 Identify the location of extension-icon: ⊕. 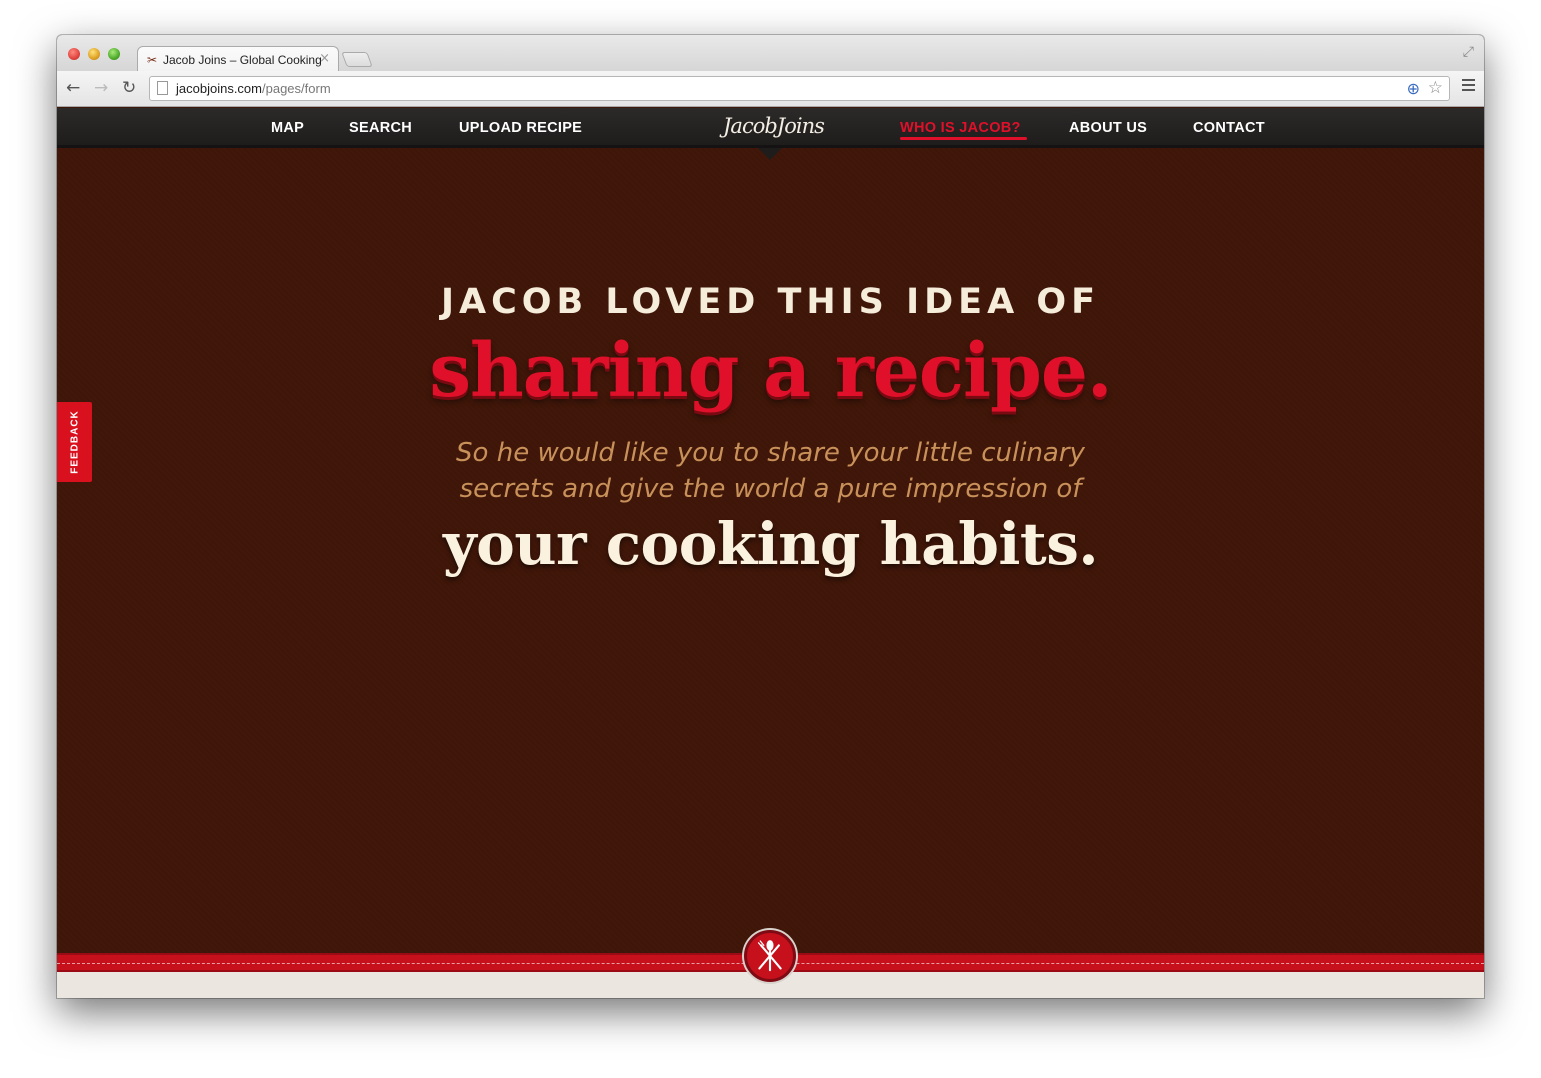
(1413, 88).